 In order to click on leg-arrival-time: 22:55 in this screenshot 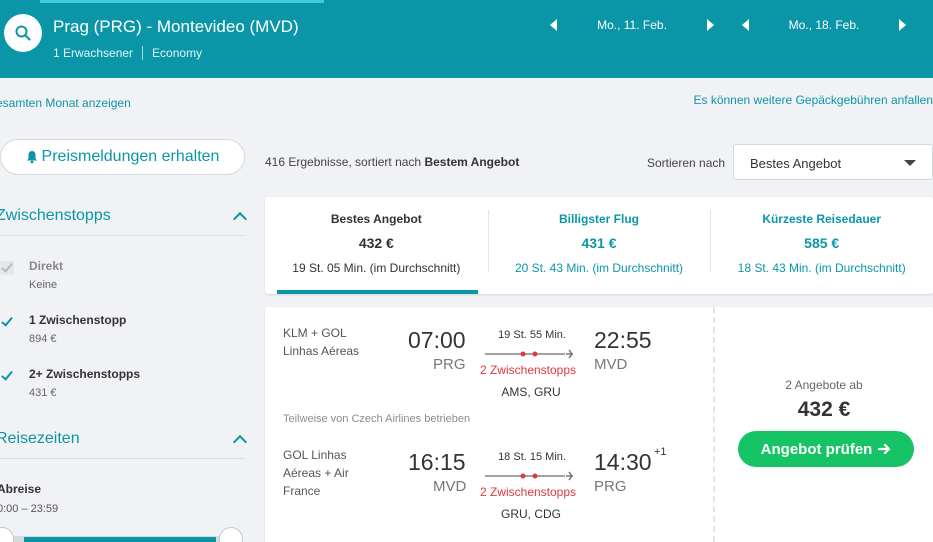, I will do `click(623, 340)`.